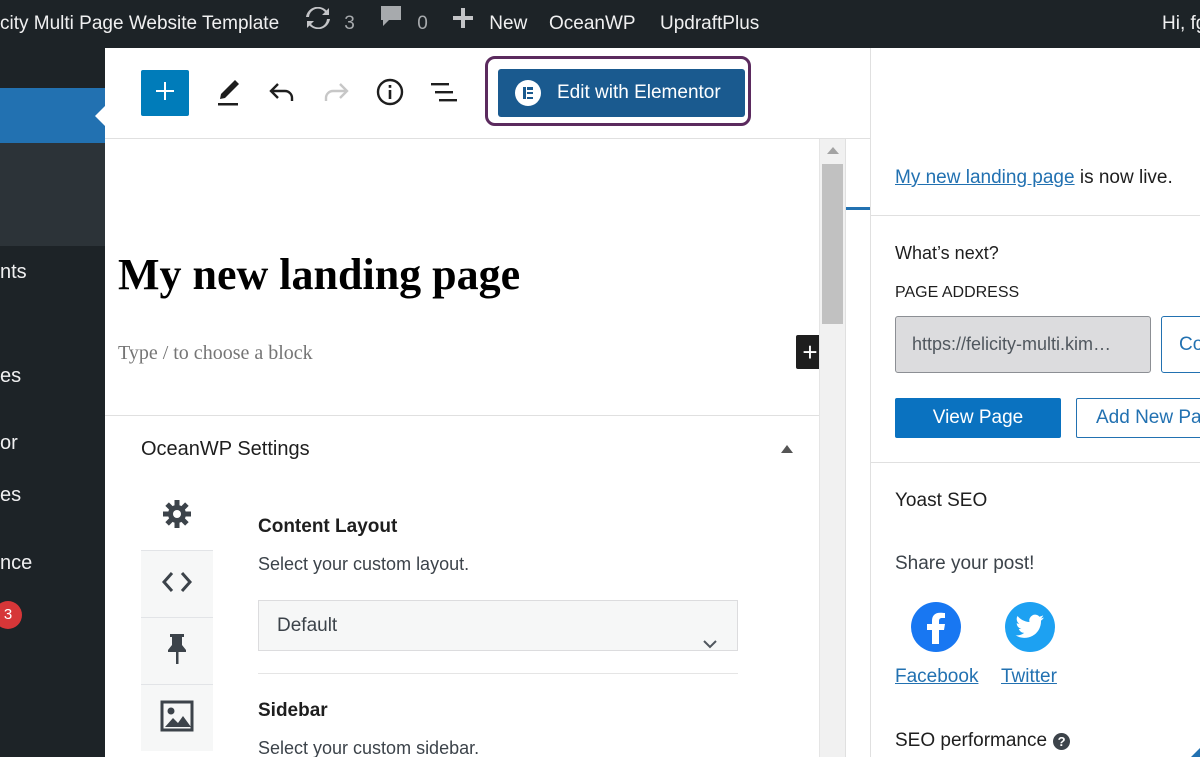 Image resolution: width=1200 pixels, height=757 pixels. I want to click on content-layout-value: Default, so click(307, 625).